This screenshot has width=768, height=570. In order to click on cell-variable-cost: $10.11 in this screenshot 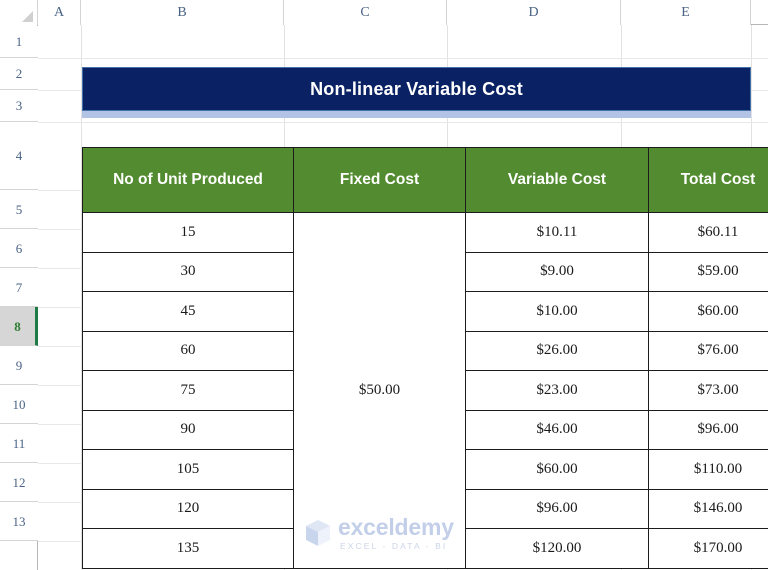, I will do `click(557, 232)`.